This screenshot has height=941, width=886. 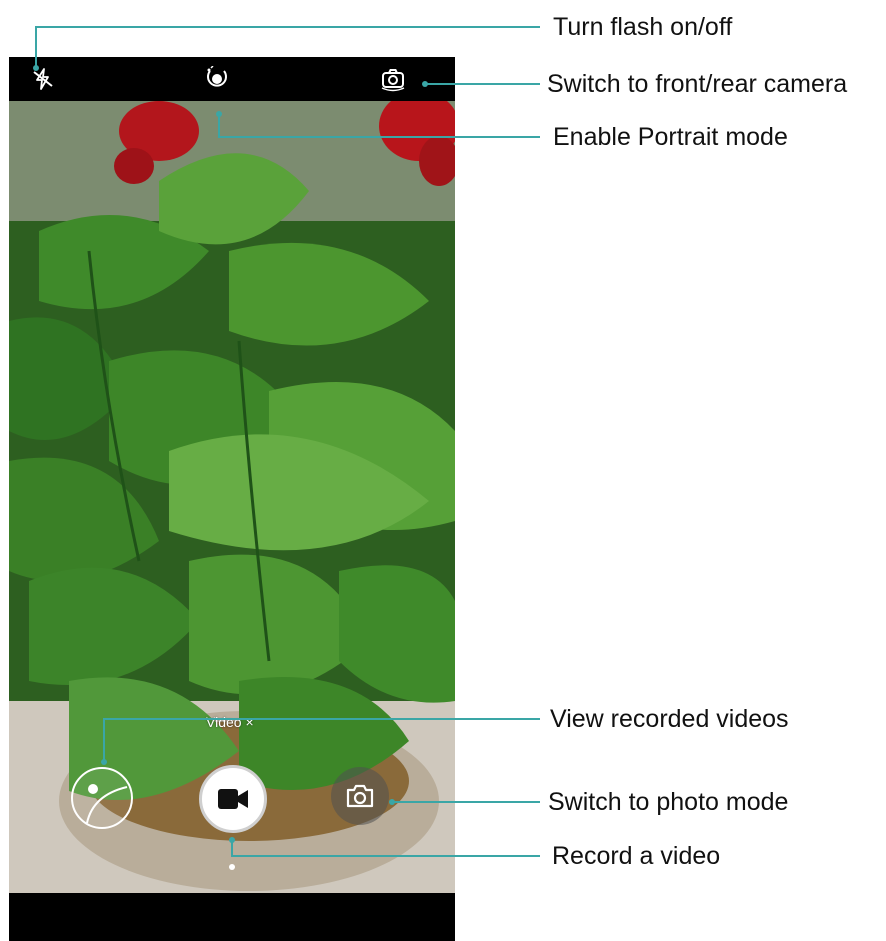 What do you see at coordinates (287, 47) in the screenshot?
I see `flash-callout-line` at bounding box center [287, 47].